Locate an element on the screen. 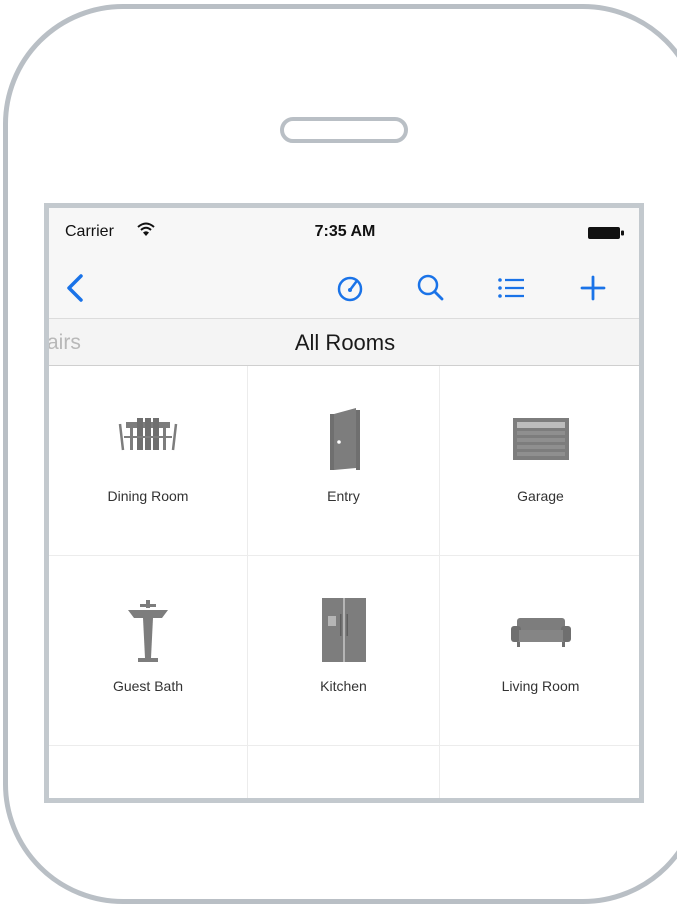 This screenshot has width=677, height=904. status-bar: Carrier 7:35 AM is located at coordinates (344, 232).